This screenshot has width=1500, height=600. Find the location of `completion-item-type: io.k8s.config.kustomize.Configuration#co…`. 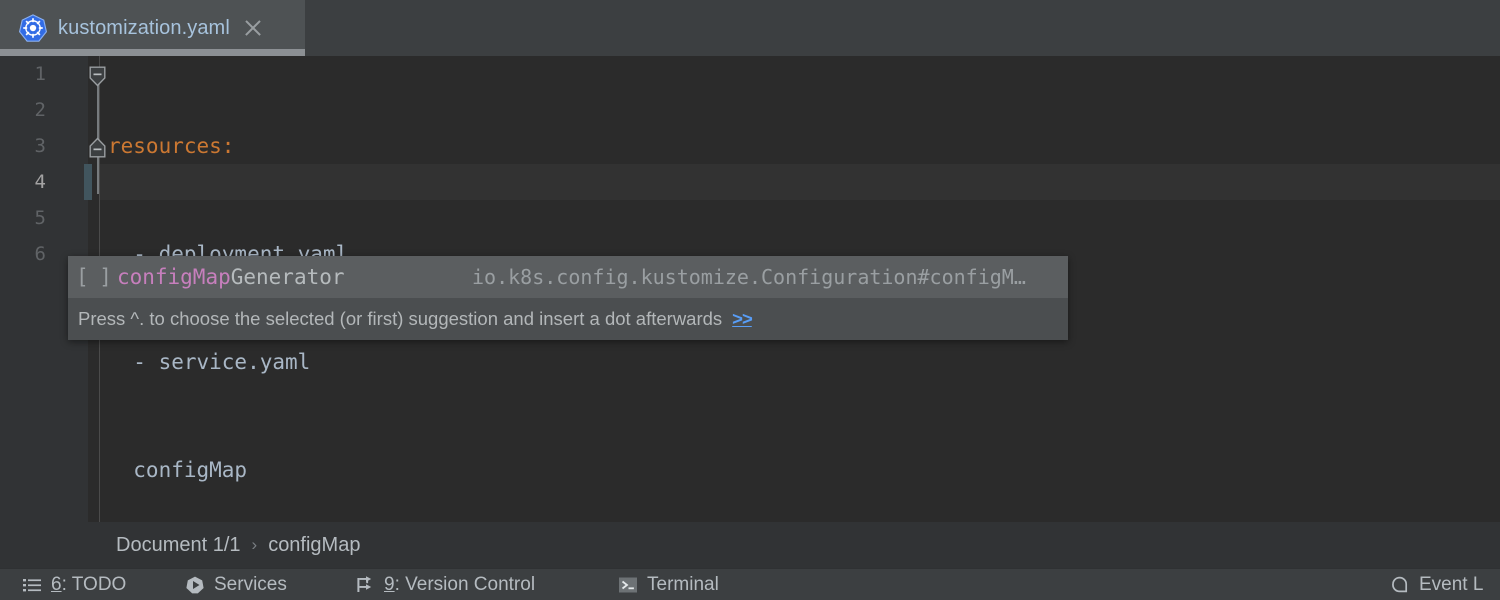

completion-item-type: io.k8s.config.kustomize.Configuration#co… is located at coordinates (749, 277).